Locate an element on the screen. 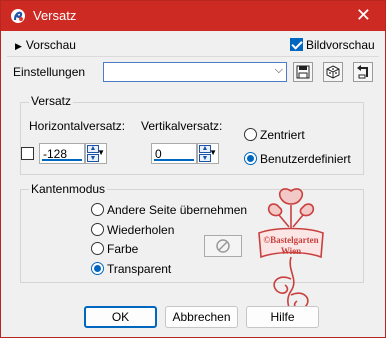 The image size is (386, 338). horizontal-spinner: ▲ ▼ ▼ is located at coordinates (96, 153).